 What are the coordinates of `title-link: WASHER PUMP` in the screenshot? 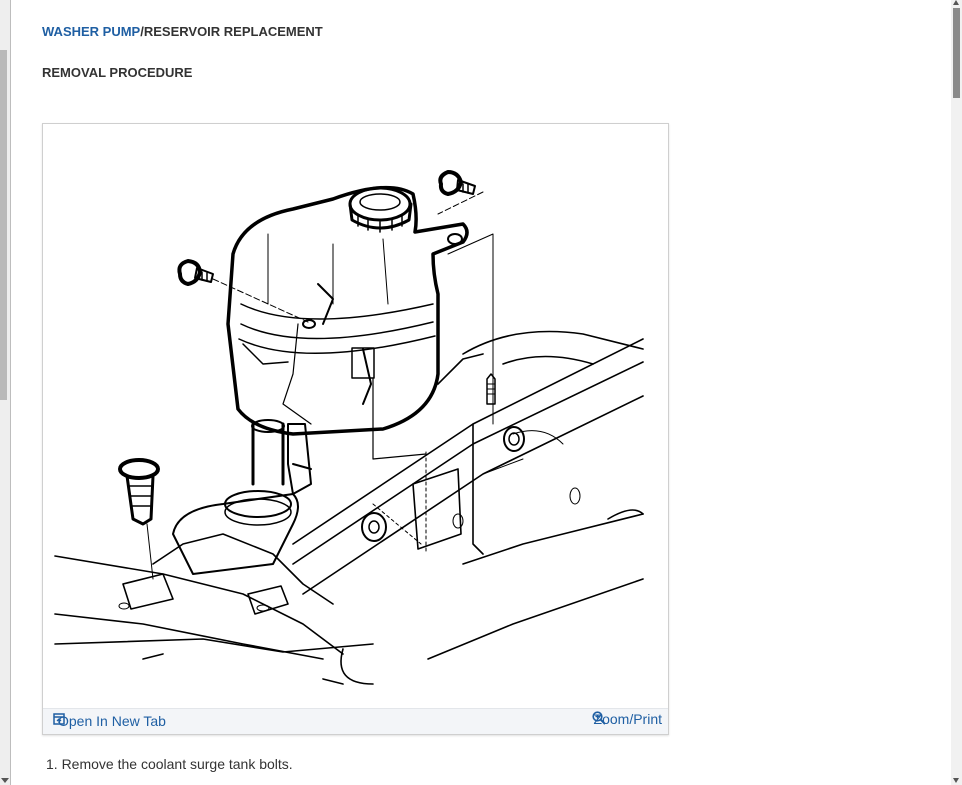 It's located at (91, 31).